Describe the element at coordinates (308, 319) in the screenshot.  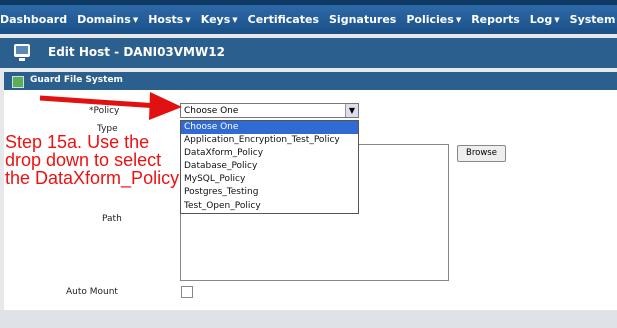
I see `page-footer` at that location.